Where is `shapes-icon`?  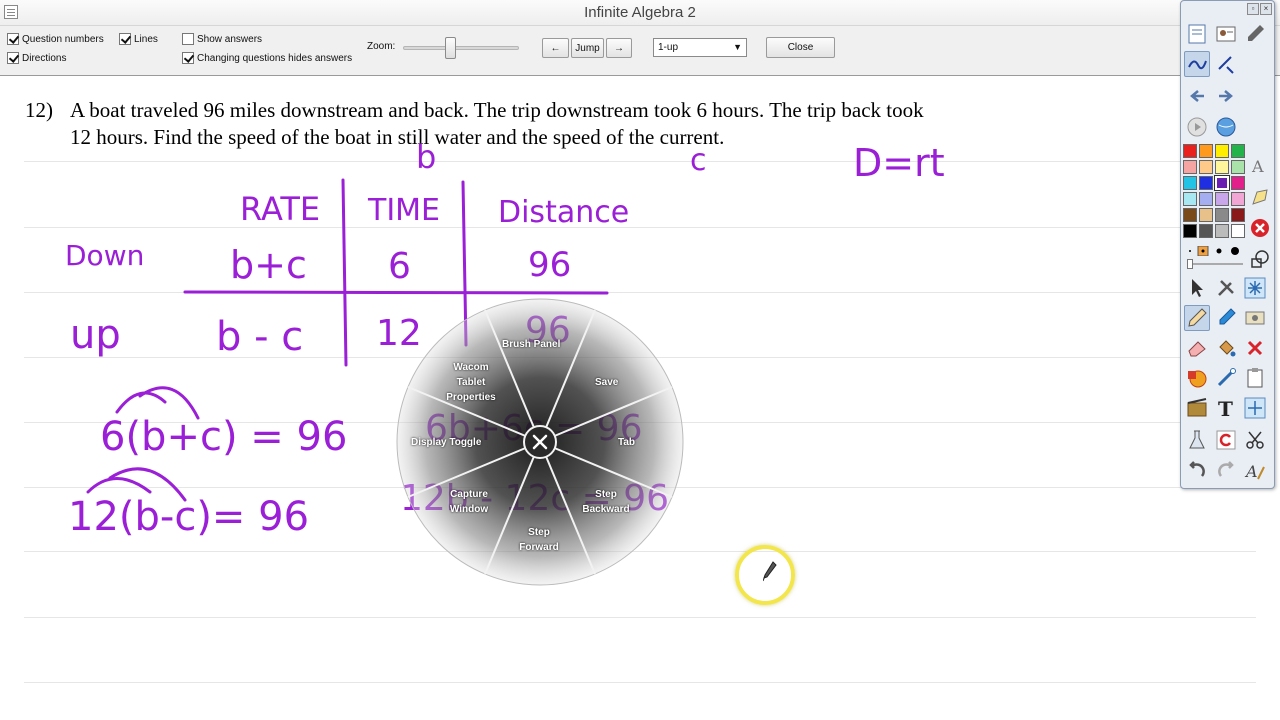
shapes-icon is located at coordinates (1260, 259).